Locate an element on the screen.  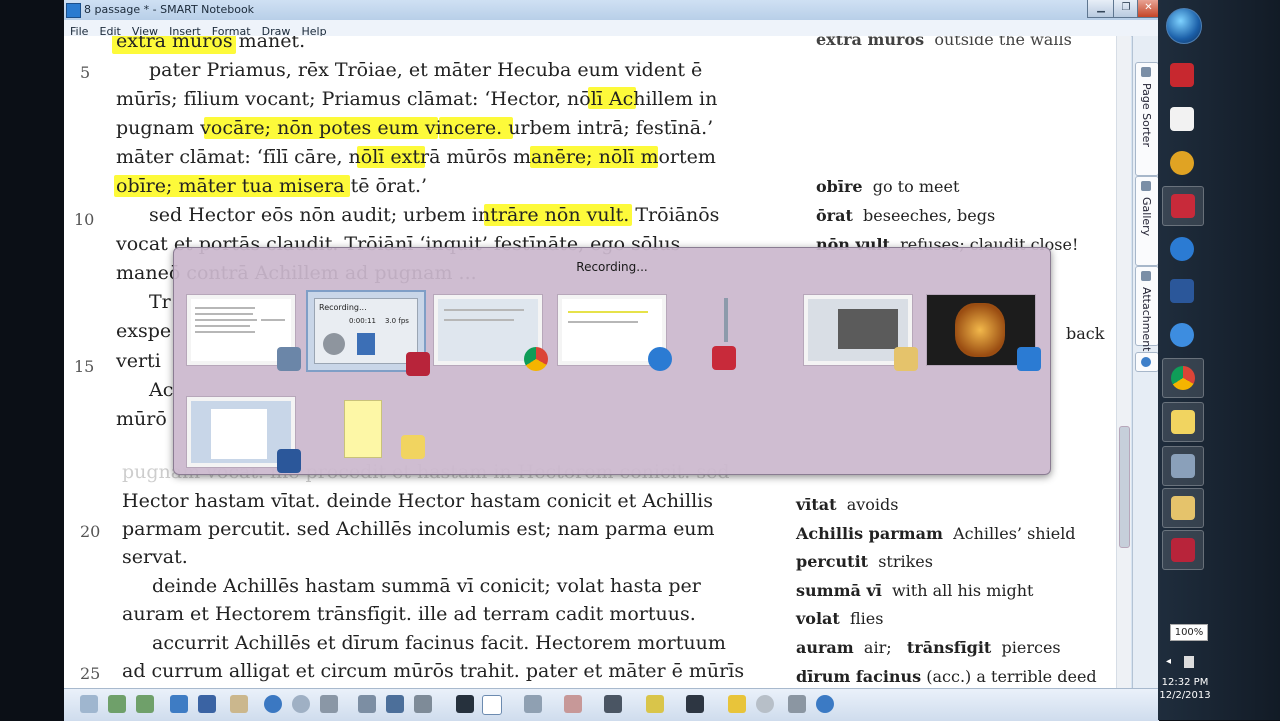
full-screen-icon is located at coordinates (395, 704).